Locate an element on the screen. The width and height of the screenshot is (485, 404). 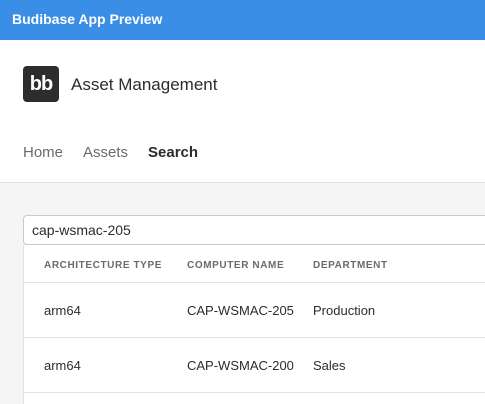
table-row: arm64 CAP-WSMAC-200 Sales is located at coordinates (254, 365).